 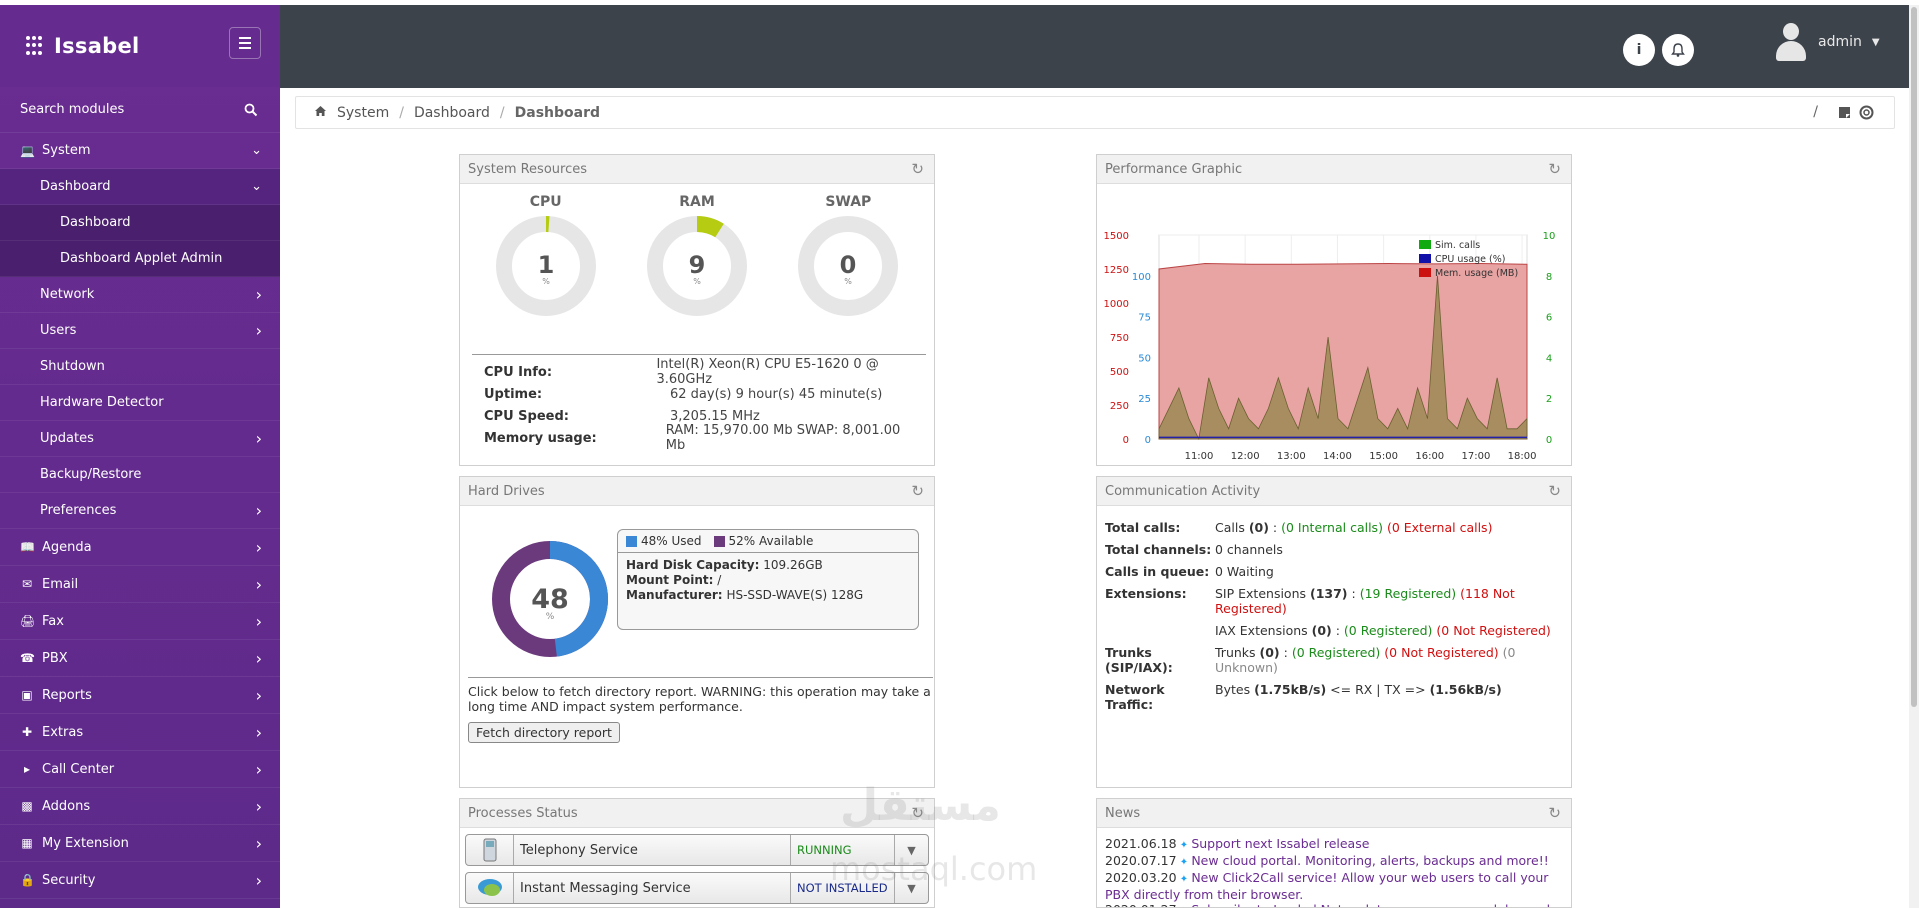 I want to click on y-left-tick: 500, so click(x=1119, y=372).